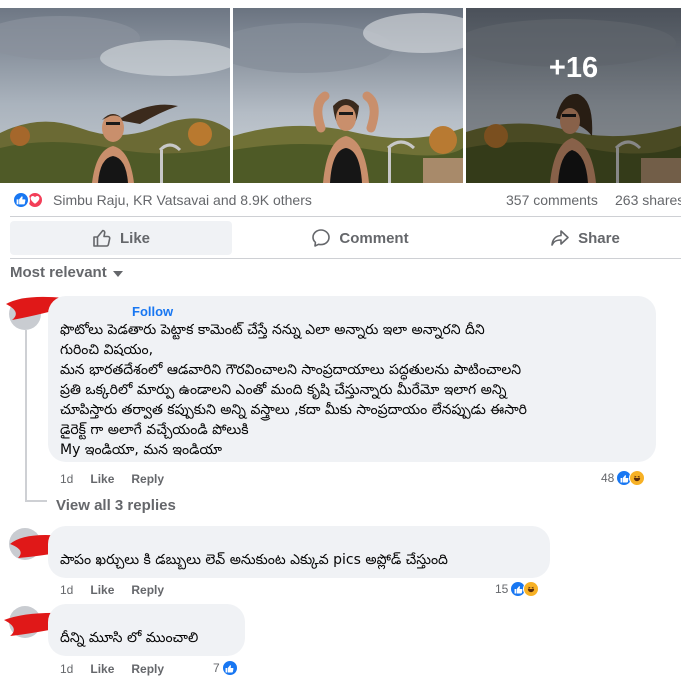 Image resolution: width=681 pixels, height=677 pixels. I want to click on reaction-icons, so click(30, 200).